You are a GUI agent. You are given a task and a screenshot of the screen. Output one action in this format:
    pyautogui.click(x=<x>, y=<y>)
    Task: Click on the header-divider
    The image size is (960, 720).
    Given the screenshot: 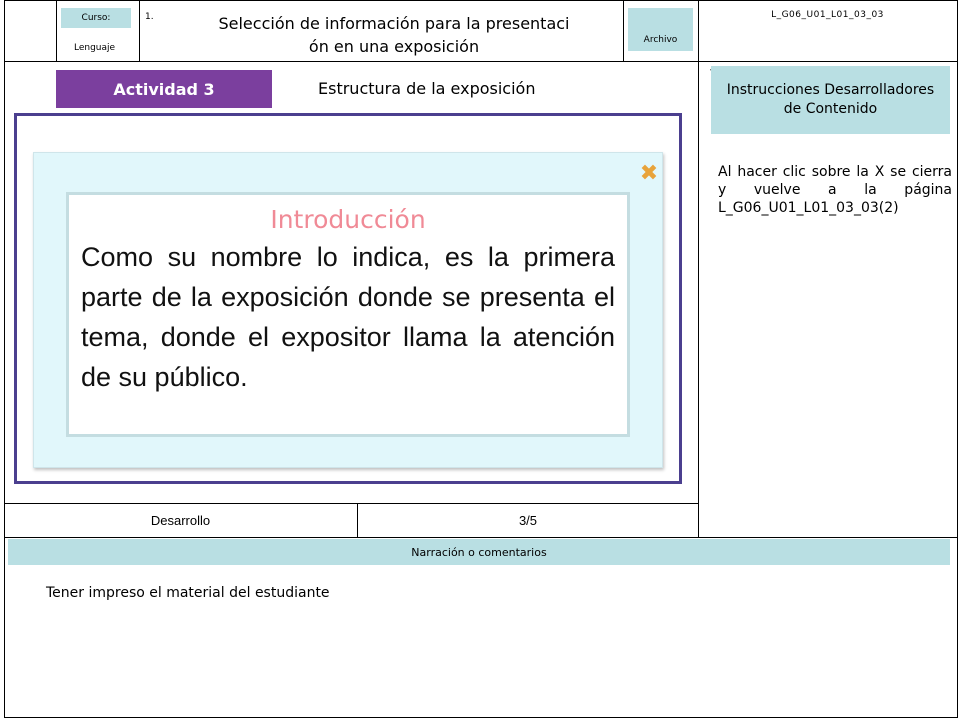 What is the action you would take?
    pyautogui.click(x=481, y=61)
    